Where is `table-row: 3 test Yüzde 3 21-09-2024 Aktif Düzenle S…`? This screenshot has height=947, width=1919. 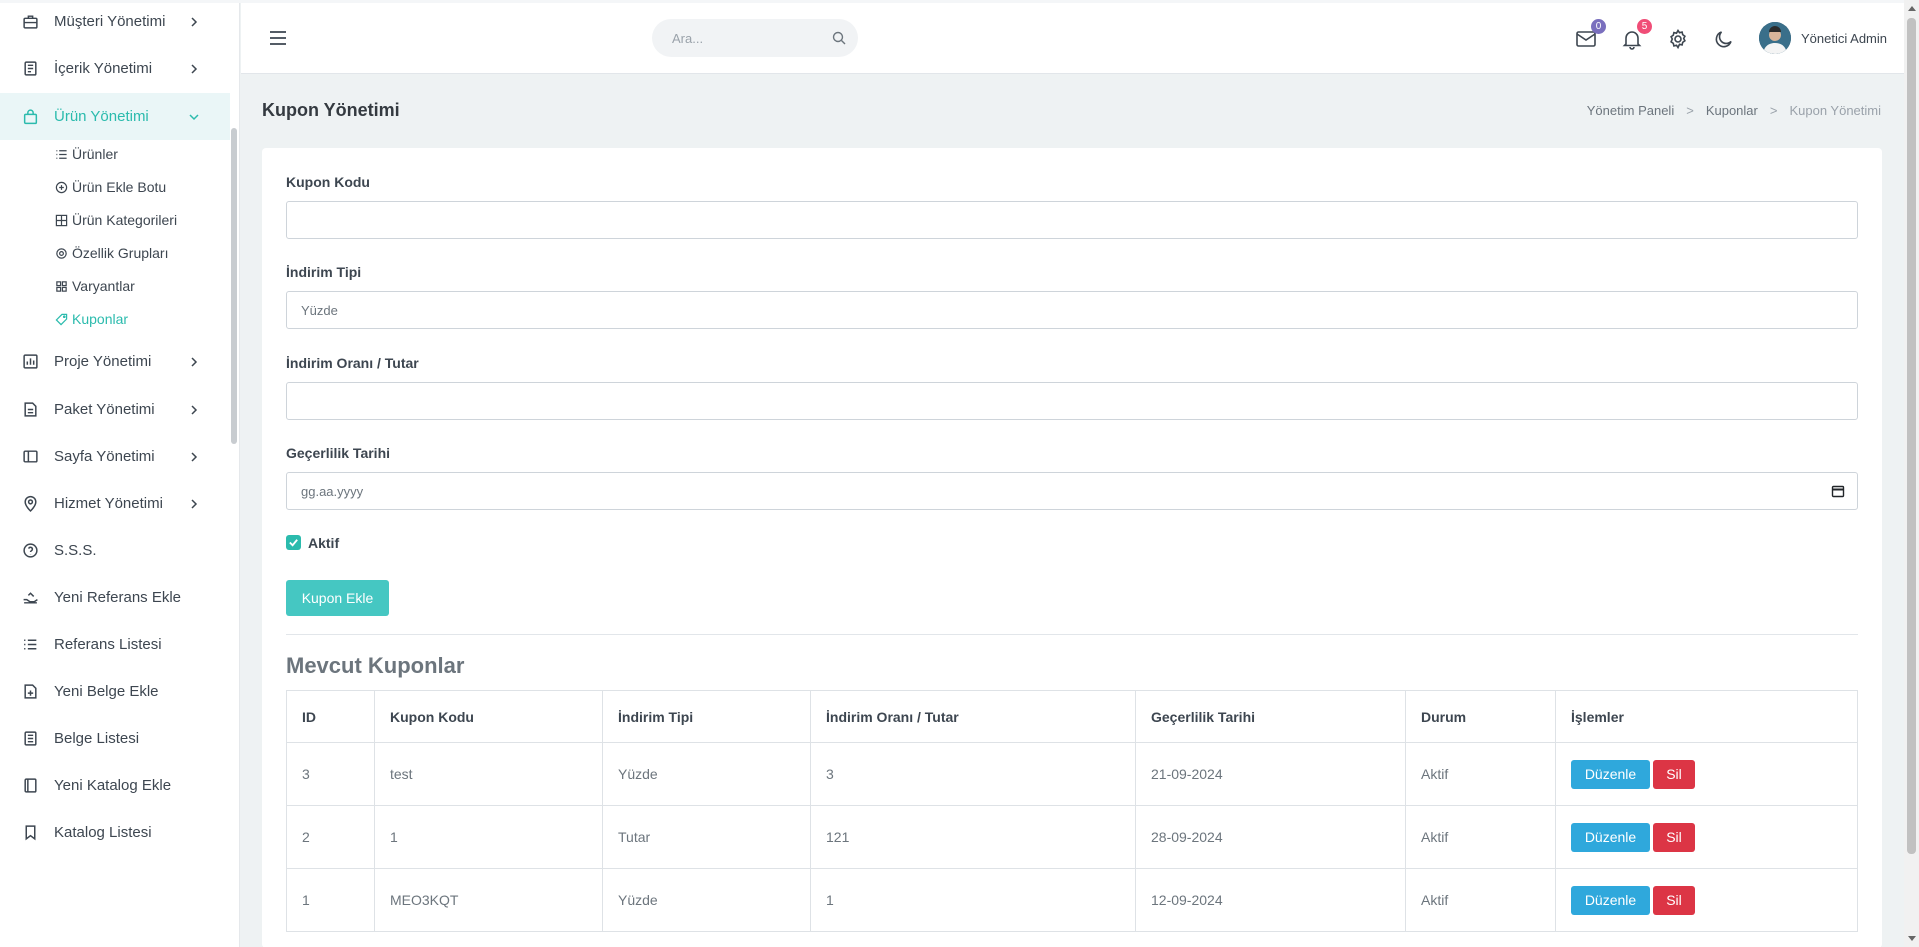 table-row: 3 test Yüzde 3 21-09-2024 Aktif Düzenle S… is located at coordinates (1072, 774).